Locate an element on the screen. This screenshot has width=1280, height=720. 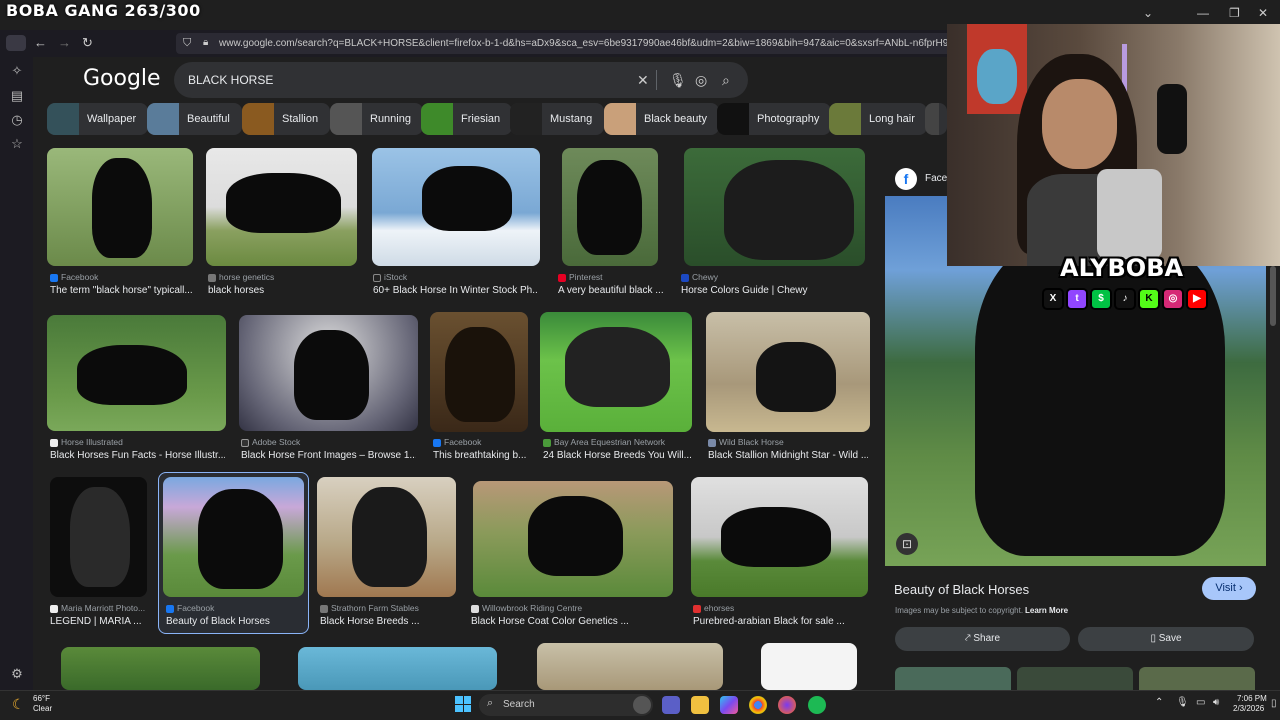
result-source: Strathorn Farm Stables is located at coordinates (369, 608).